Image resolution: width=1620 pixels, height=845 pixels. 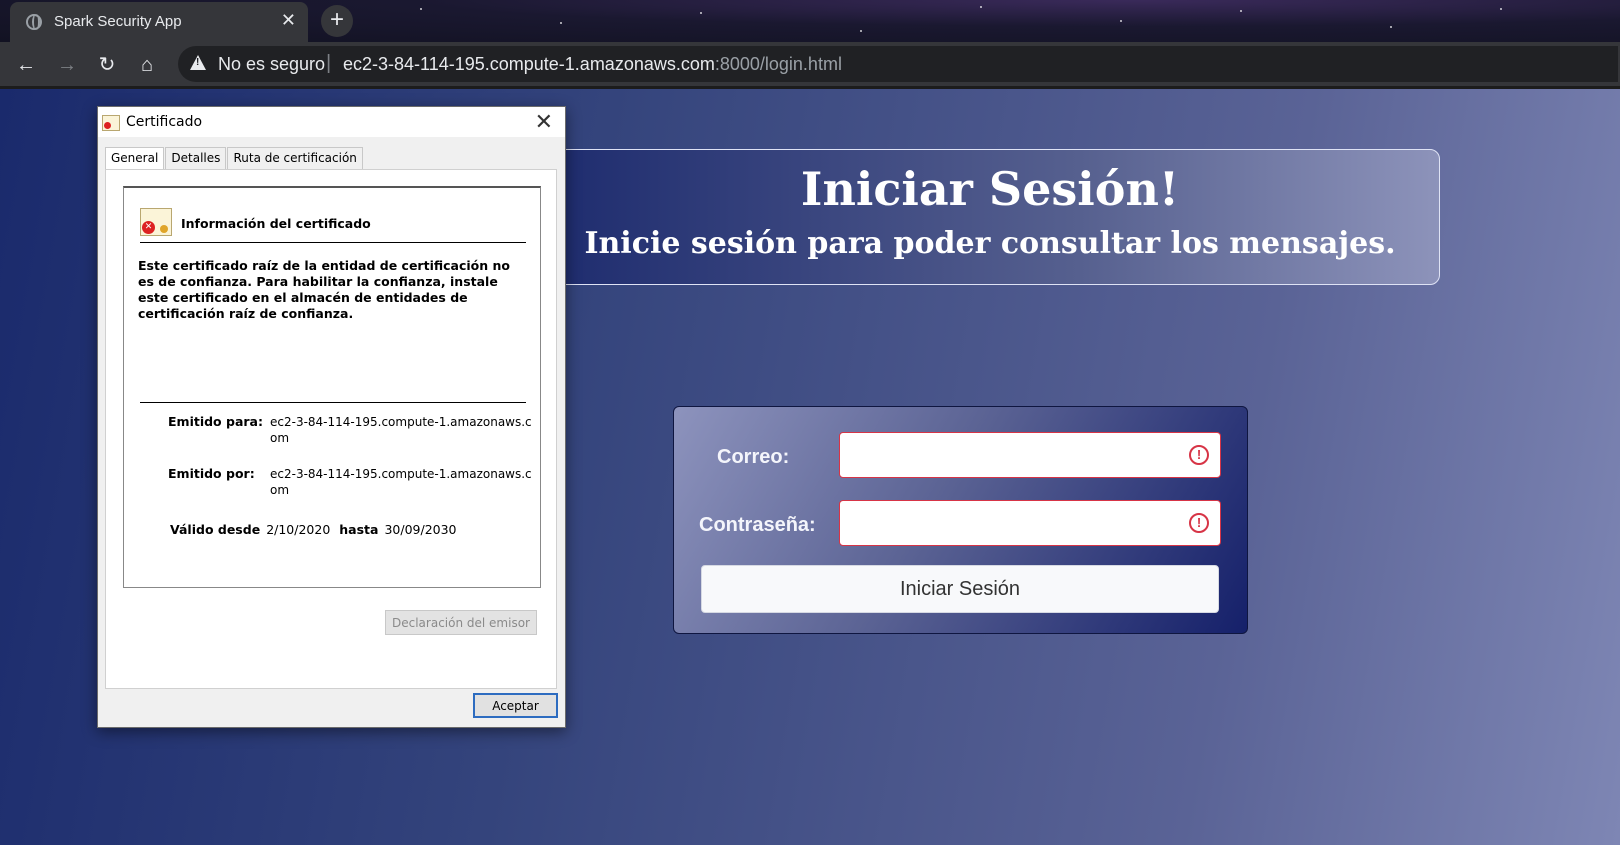 What do you see at coordinates (147, 65) in the screenshot?
I see `home-icon: ⌂` at bounding box center [147, 65].